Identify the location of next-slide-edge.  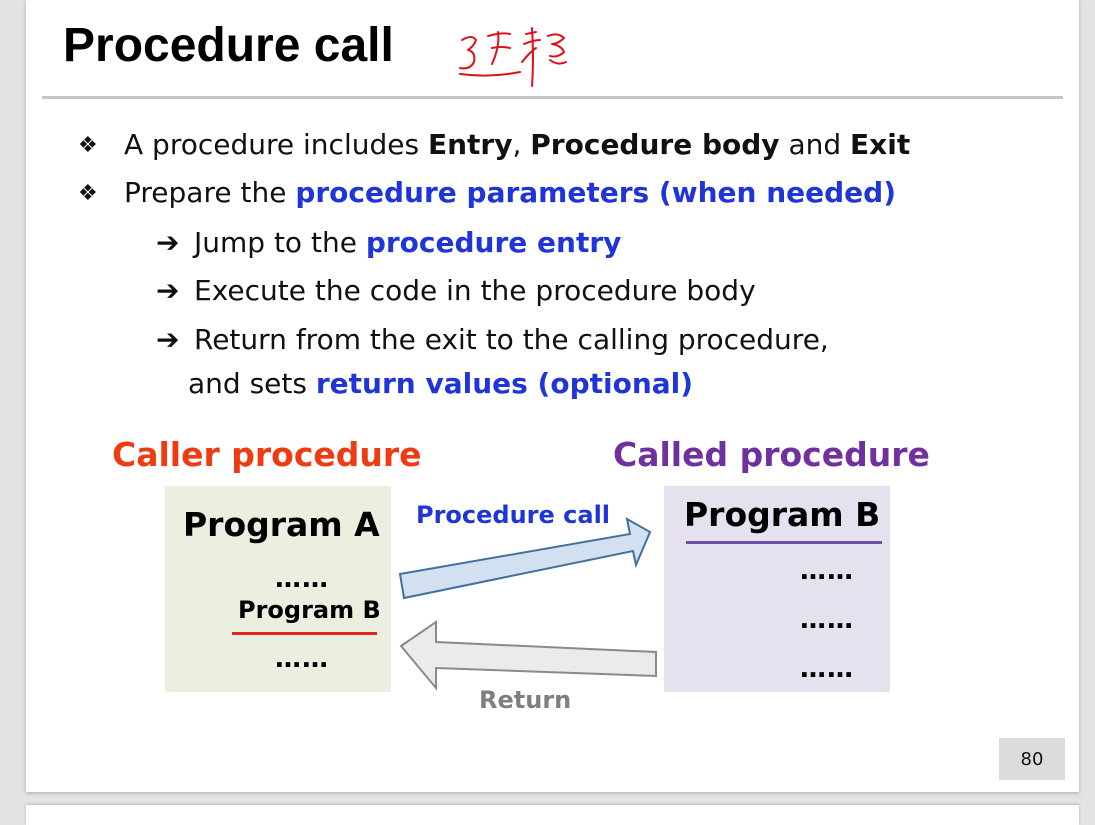
(552, 815).